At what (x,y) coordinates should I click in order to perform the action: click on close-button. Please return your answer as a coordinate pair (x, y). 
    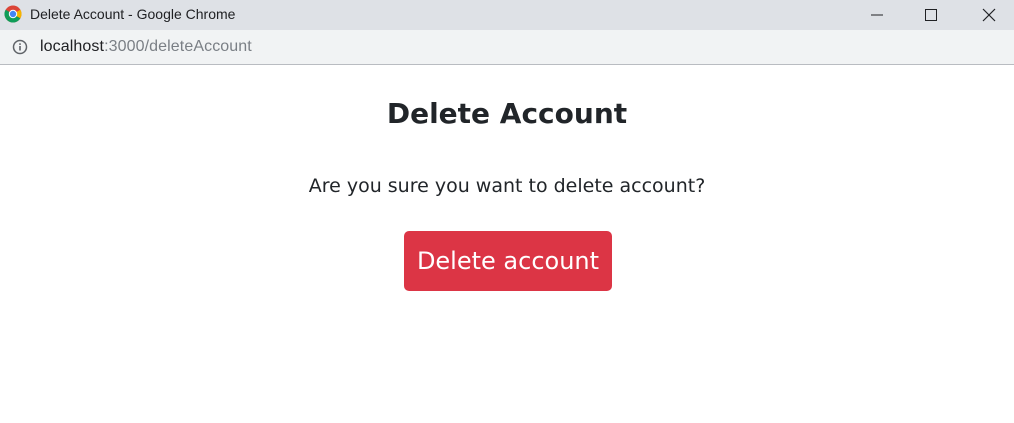
    Looking at the image, I should click on (987, 15).